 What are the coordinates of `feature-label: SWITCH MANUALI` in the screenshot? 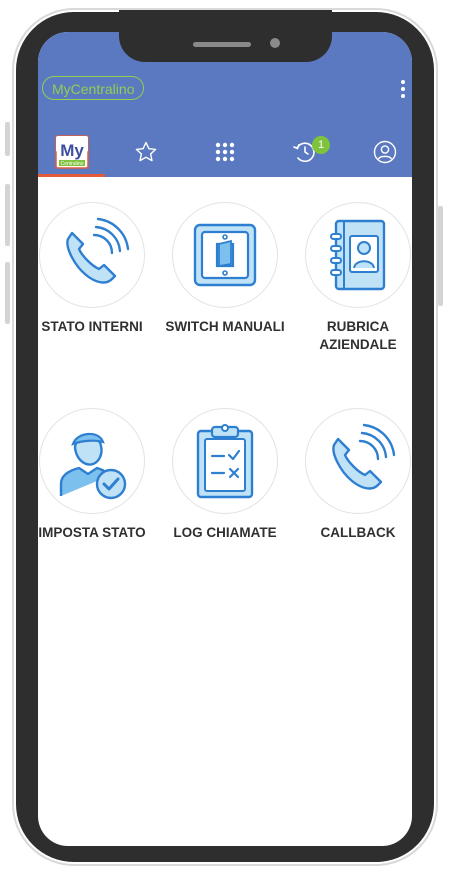 It's located at (225, 326).